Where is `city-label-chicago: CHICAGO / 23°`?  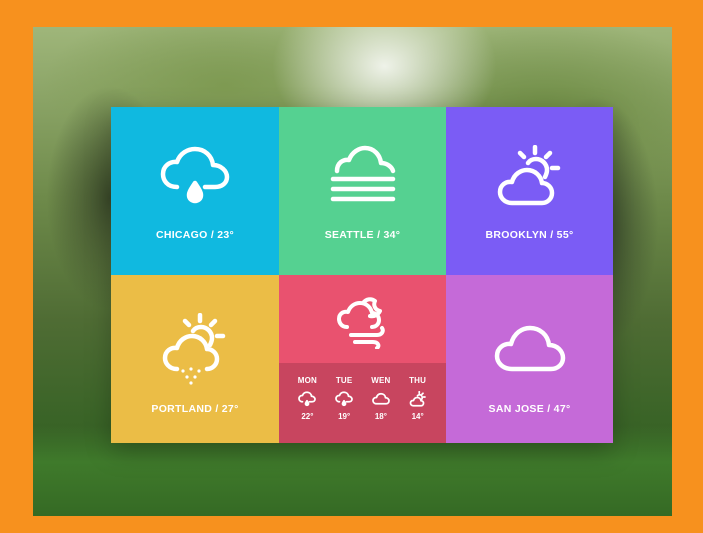
city-label-chicago: CHICAGO / 23° is located at coordinates (195, 235).